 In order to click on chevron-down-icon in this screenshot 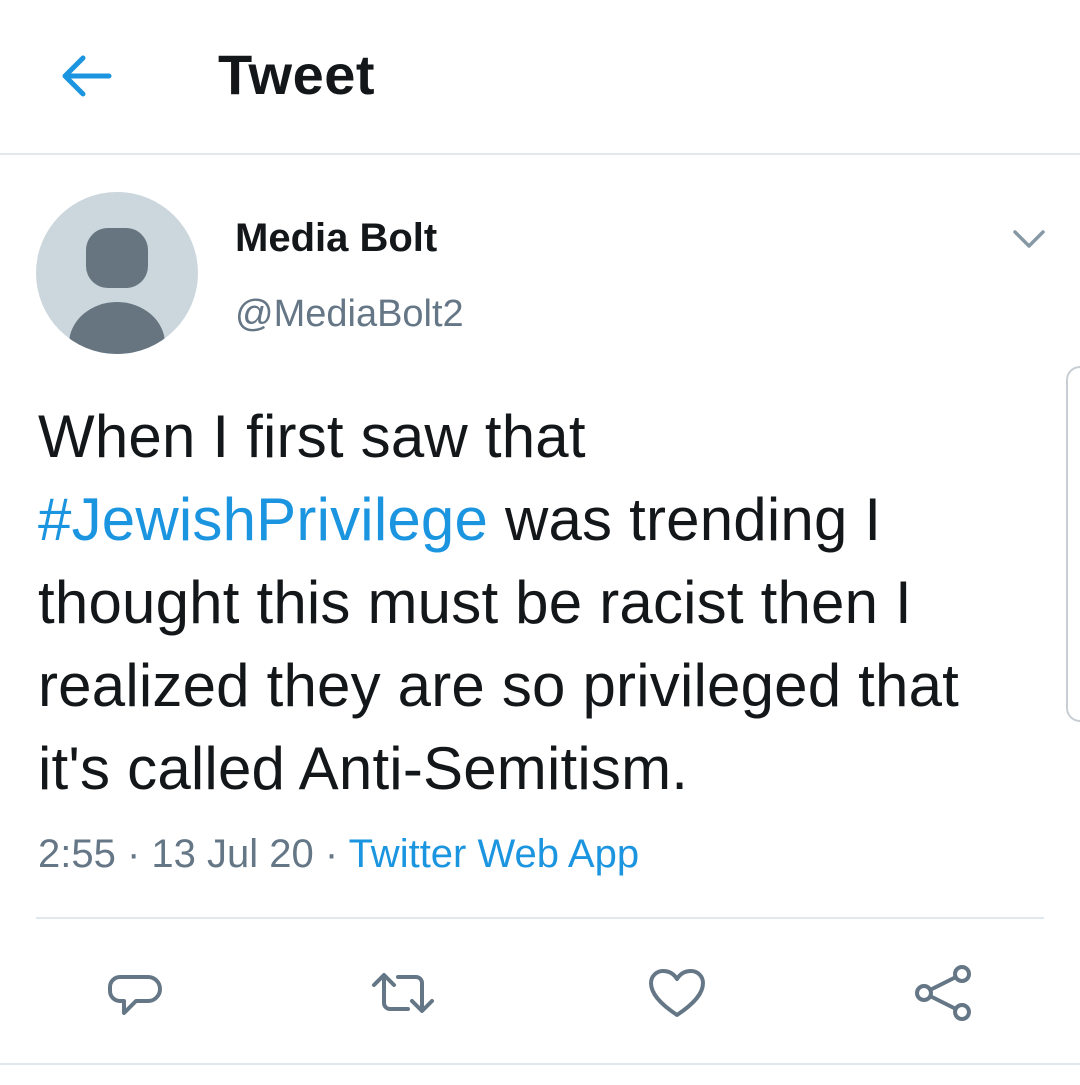, I will do `click(1029, 239)`.